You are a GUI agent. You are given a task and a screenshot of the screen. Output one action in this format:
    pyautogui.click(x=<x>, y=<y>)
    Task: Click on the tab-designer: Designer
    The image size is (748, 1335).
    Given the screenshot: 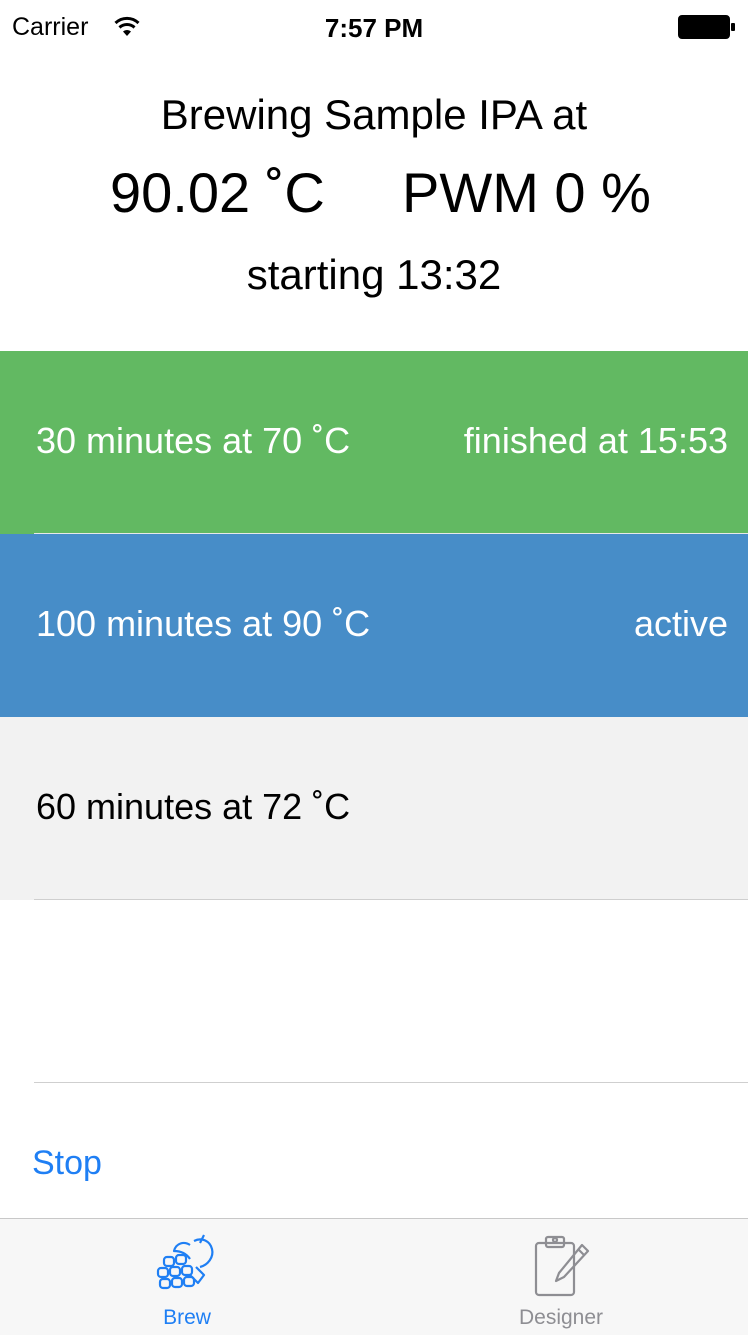 What is the action you would take?
    pyautogui.click(x=561, y=1277)
    